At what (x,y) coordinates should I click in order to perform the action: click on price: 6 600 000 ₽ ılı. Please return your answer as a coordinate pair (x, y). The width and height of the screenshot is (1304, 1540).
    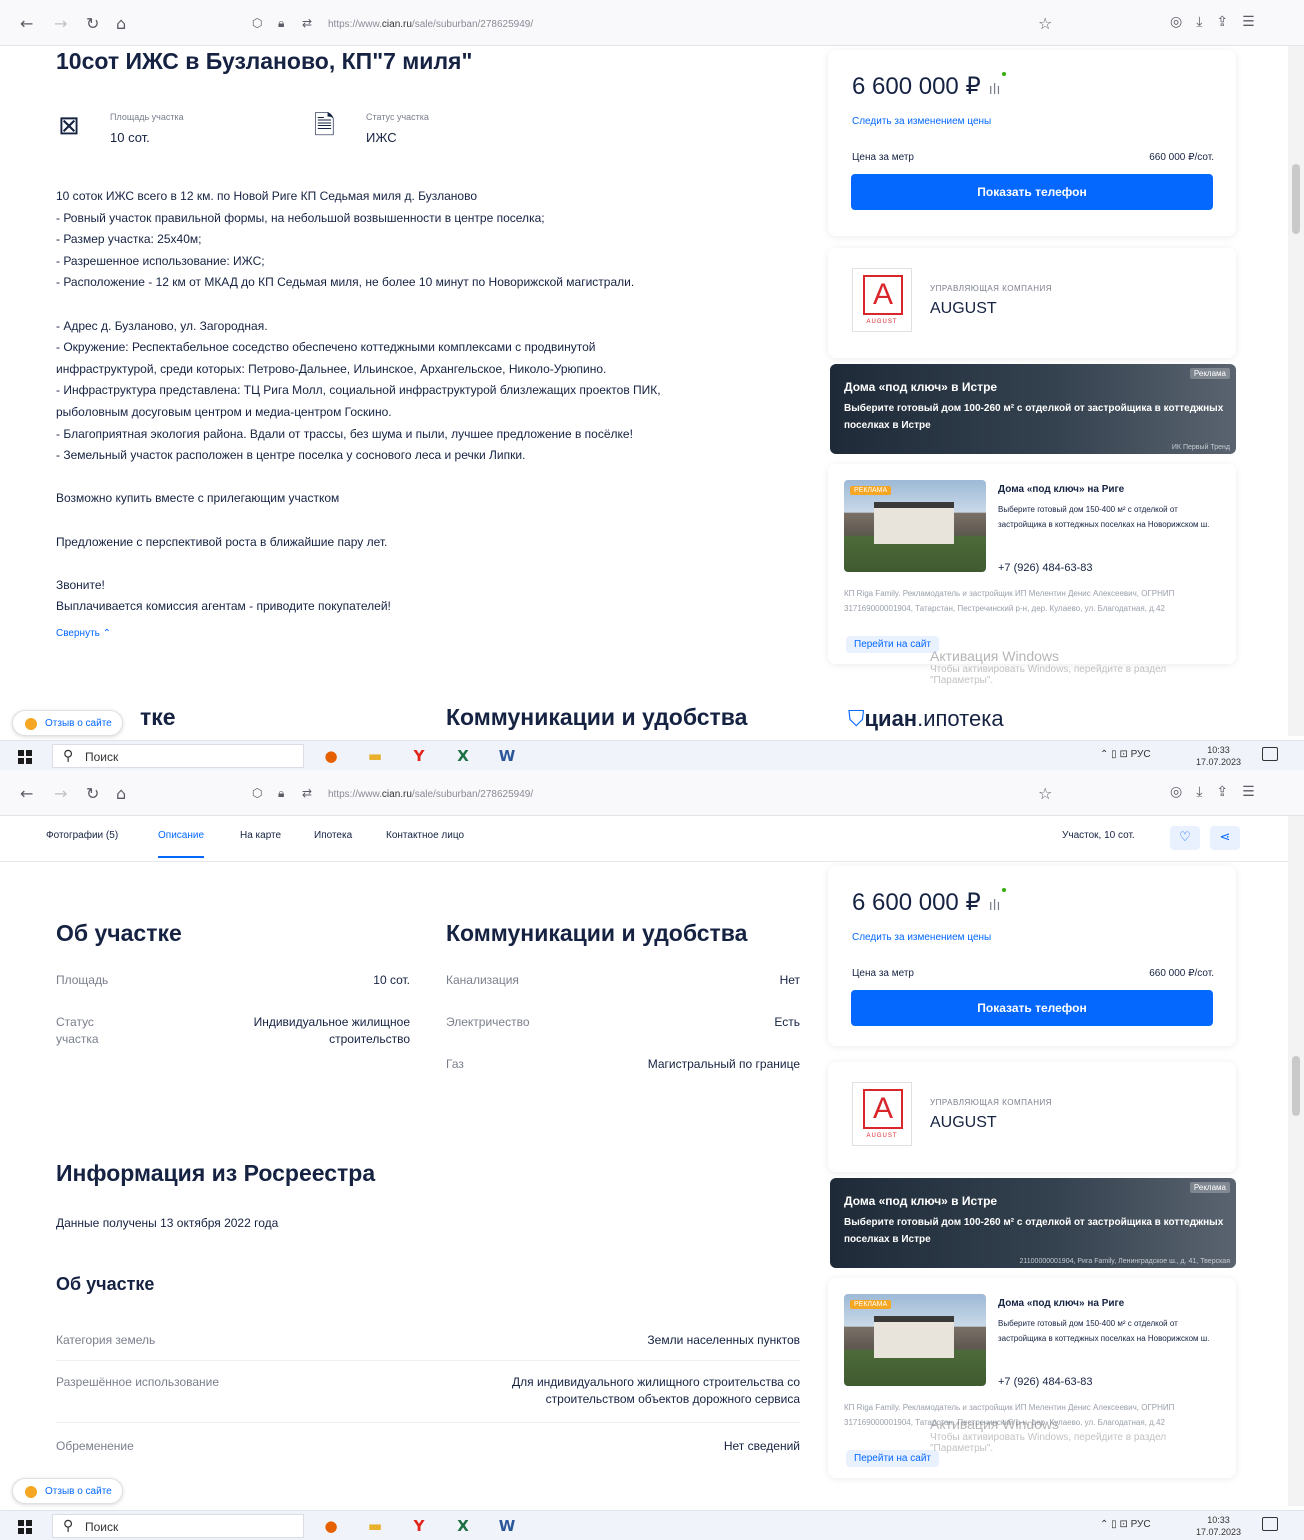
    Looking at the image, I should click on (929, 86).